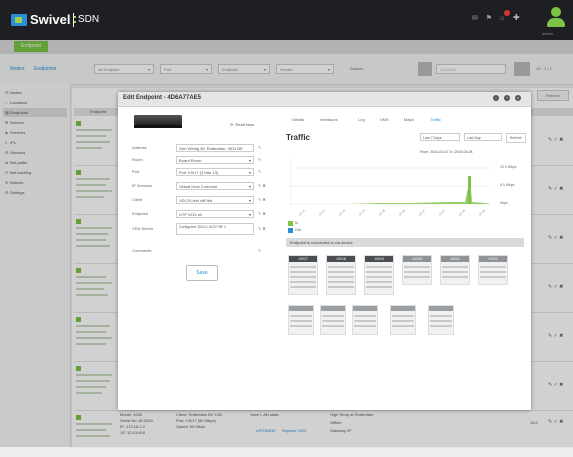 The image size is (573, 457). Describe the element at coordinates (215, 229) in the screenshot. I see `vdn-server-field: Configured 2024-1 AC07 BF 1` at that location.